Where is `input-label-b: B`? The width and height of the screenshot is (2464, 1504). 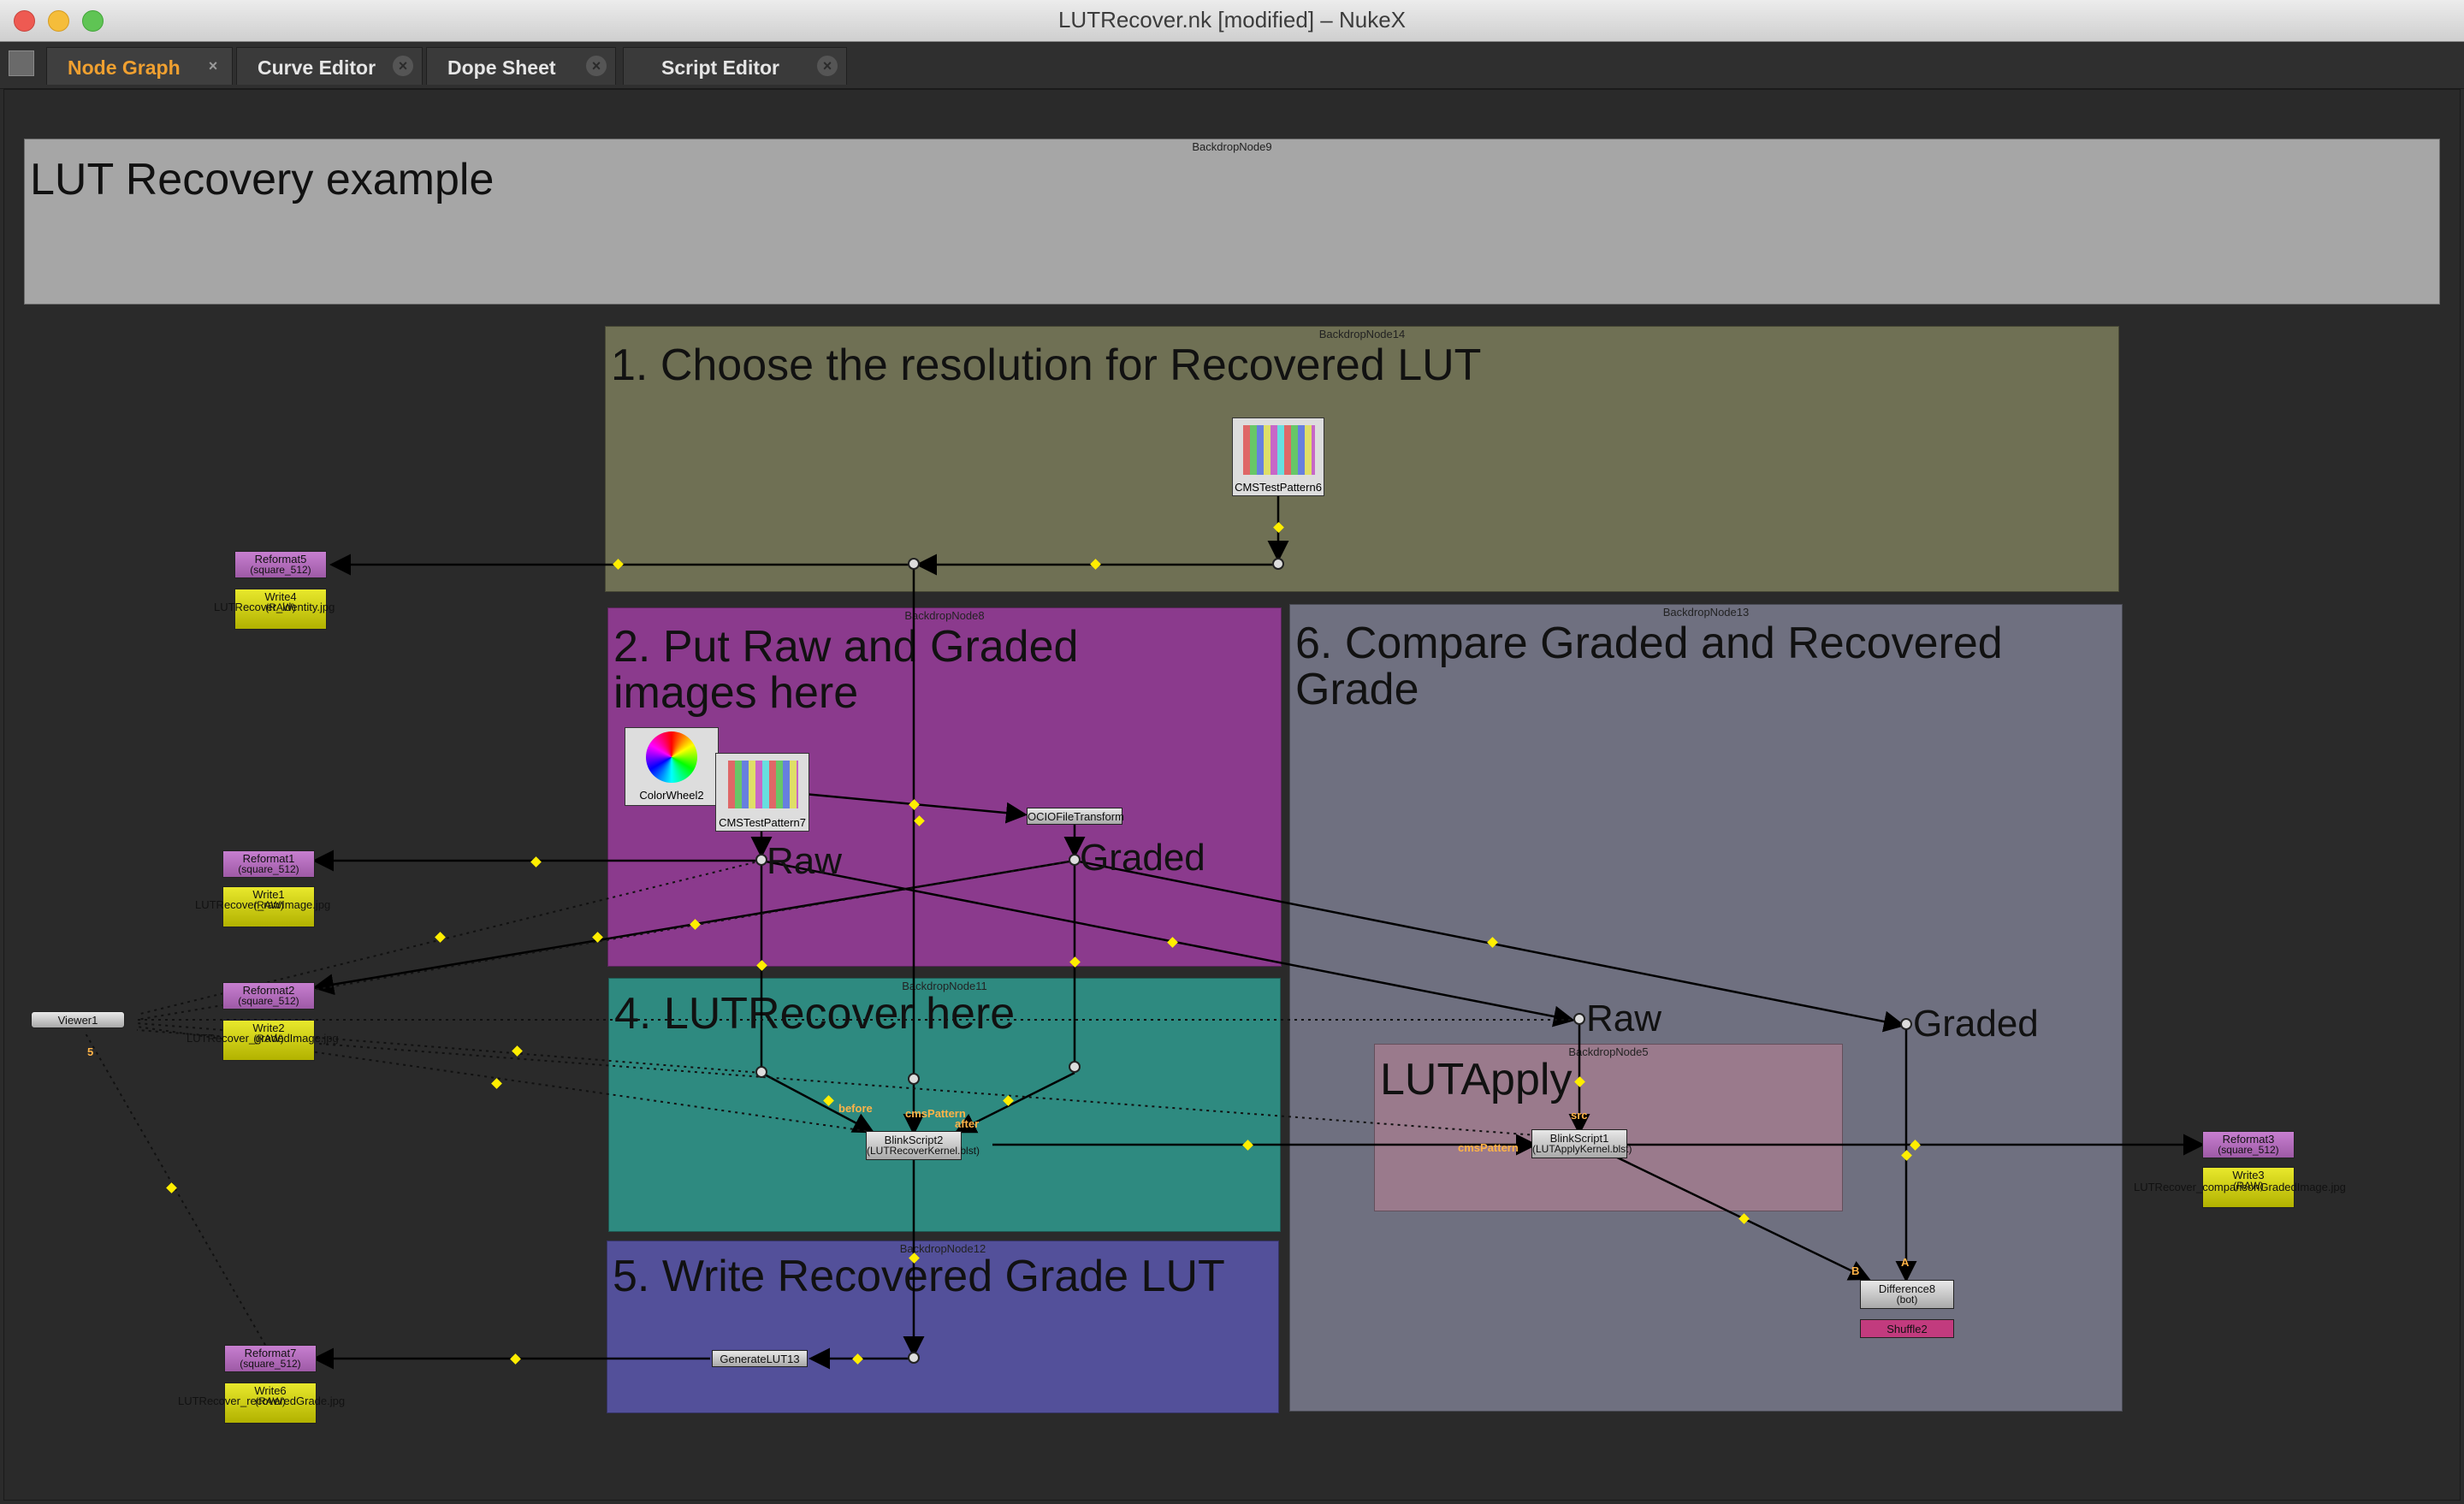 input-label-b: B is located at coordinates (1855, 1270).